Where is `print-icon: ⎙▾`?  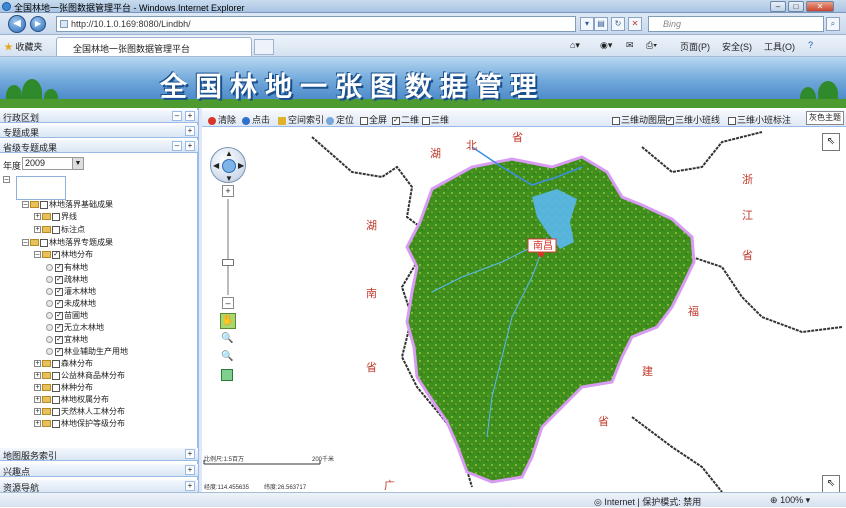
print-icon: ⎙▾ is located at coordinates (651, 45).